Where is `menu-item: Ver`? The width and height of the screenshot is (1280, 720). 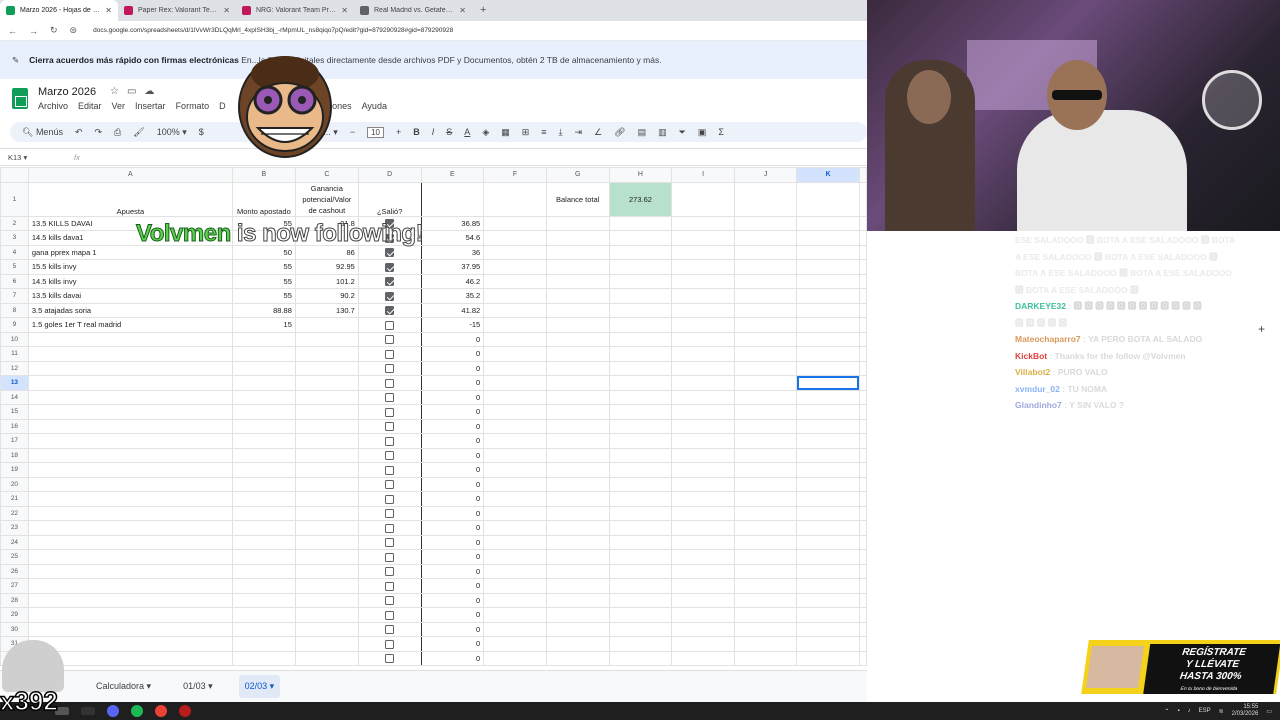
menu-item: Ver is located at coordinates (119, 106).